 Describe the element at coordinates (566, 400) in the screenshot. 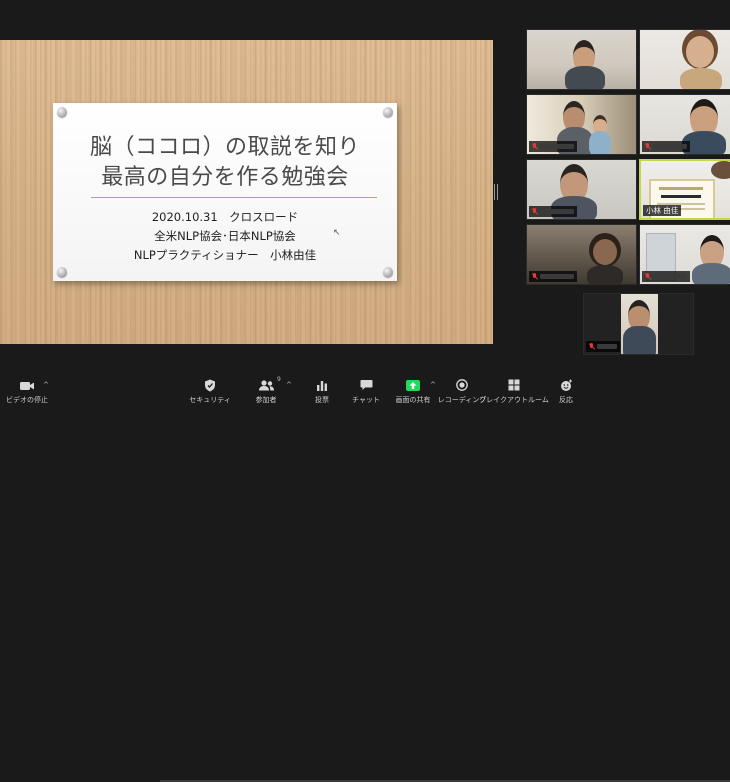

I see `reactions-label: 反応` at that location.